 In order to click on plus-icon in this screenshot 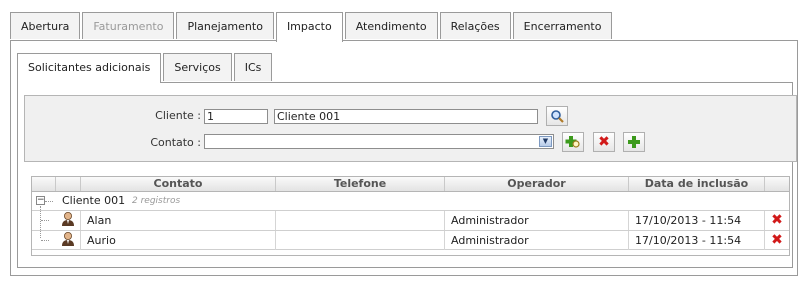, I will do `click(634, 142)`.